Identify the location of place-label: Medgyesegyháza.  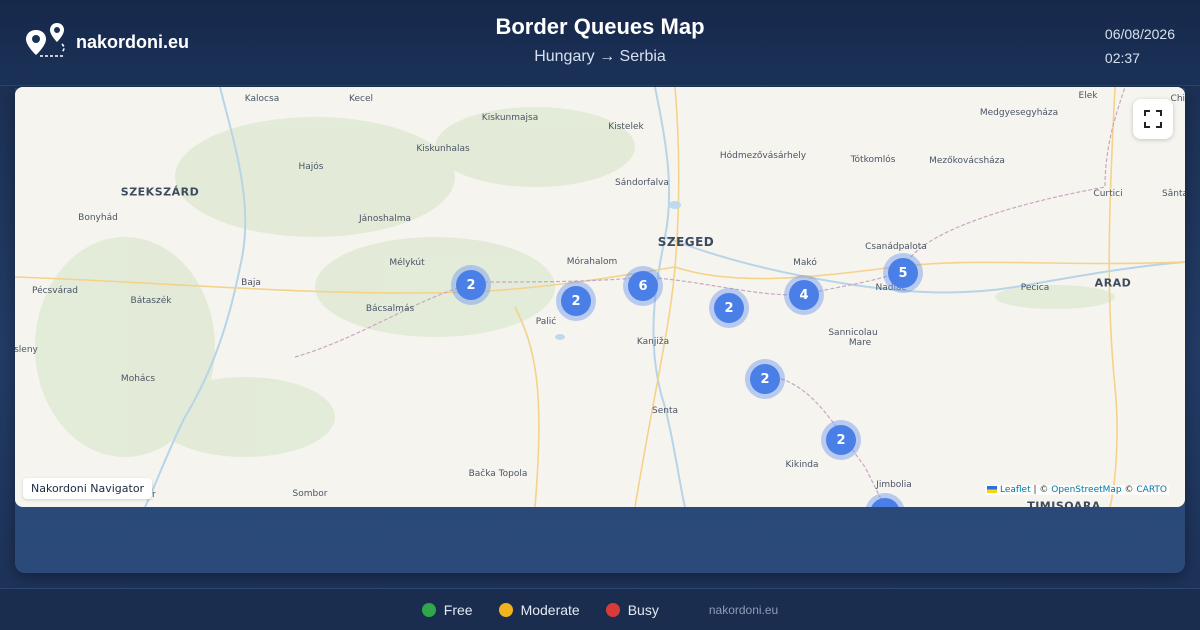
(1019, 113).